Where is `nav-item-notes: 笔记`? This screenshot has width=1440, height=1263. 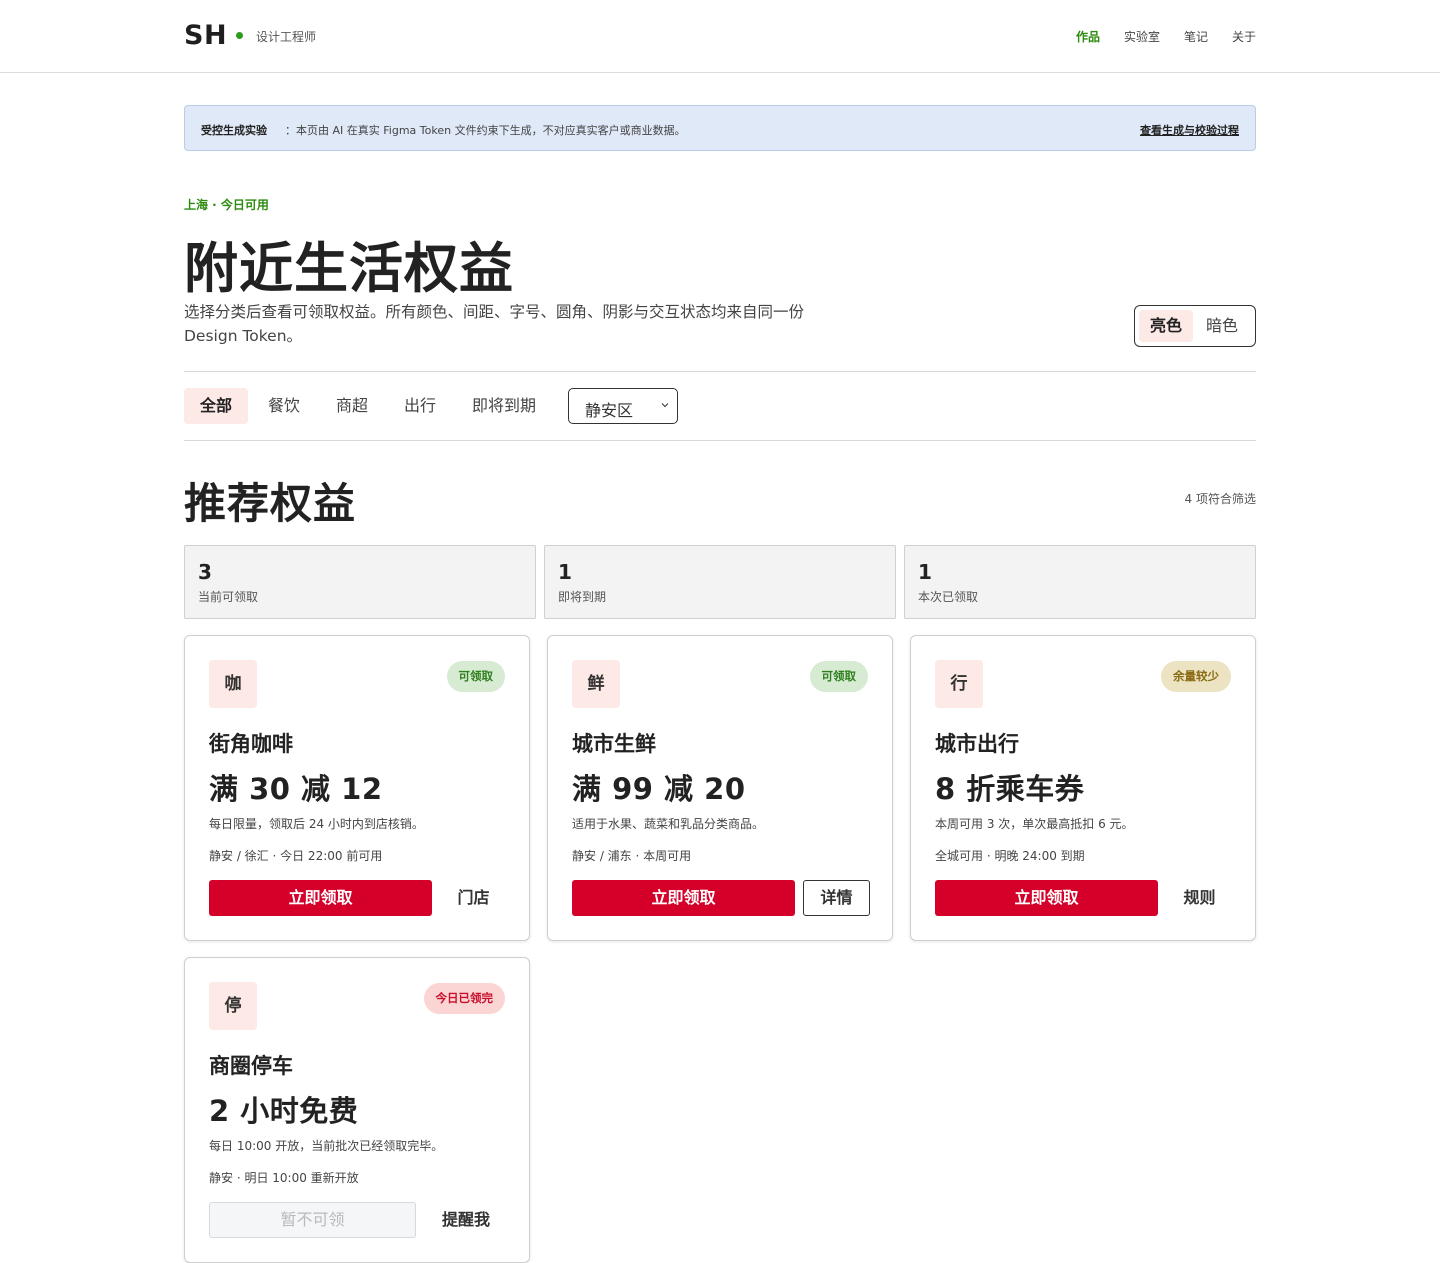 nav-item-notes: 笔记 is located at coordinates (1196, 36).